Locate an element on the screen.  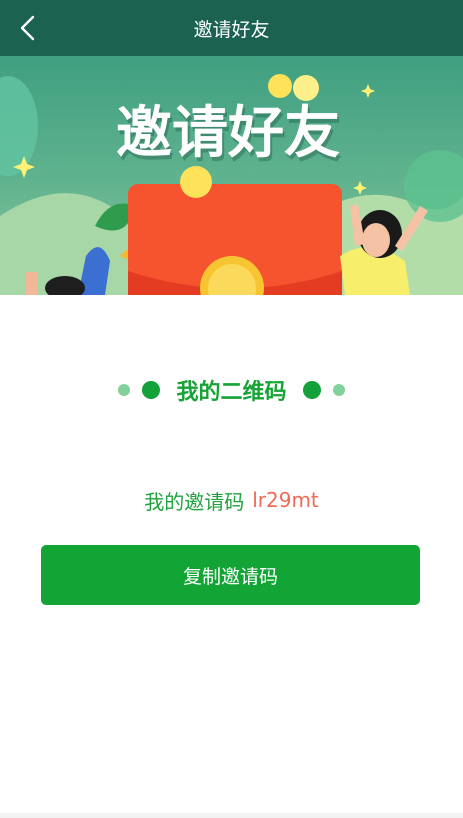
qr-section-title: 我的二维码 is located at coordinates (231, 392).